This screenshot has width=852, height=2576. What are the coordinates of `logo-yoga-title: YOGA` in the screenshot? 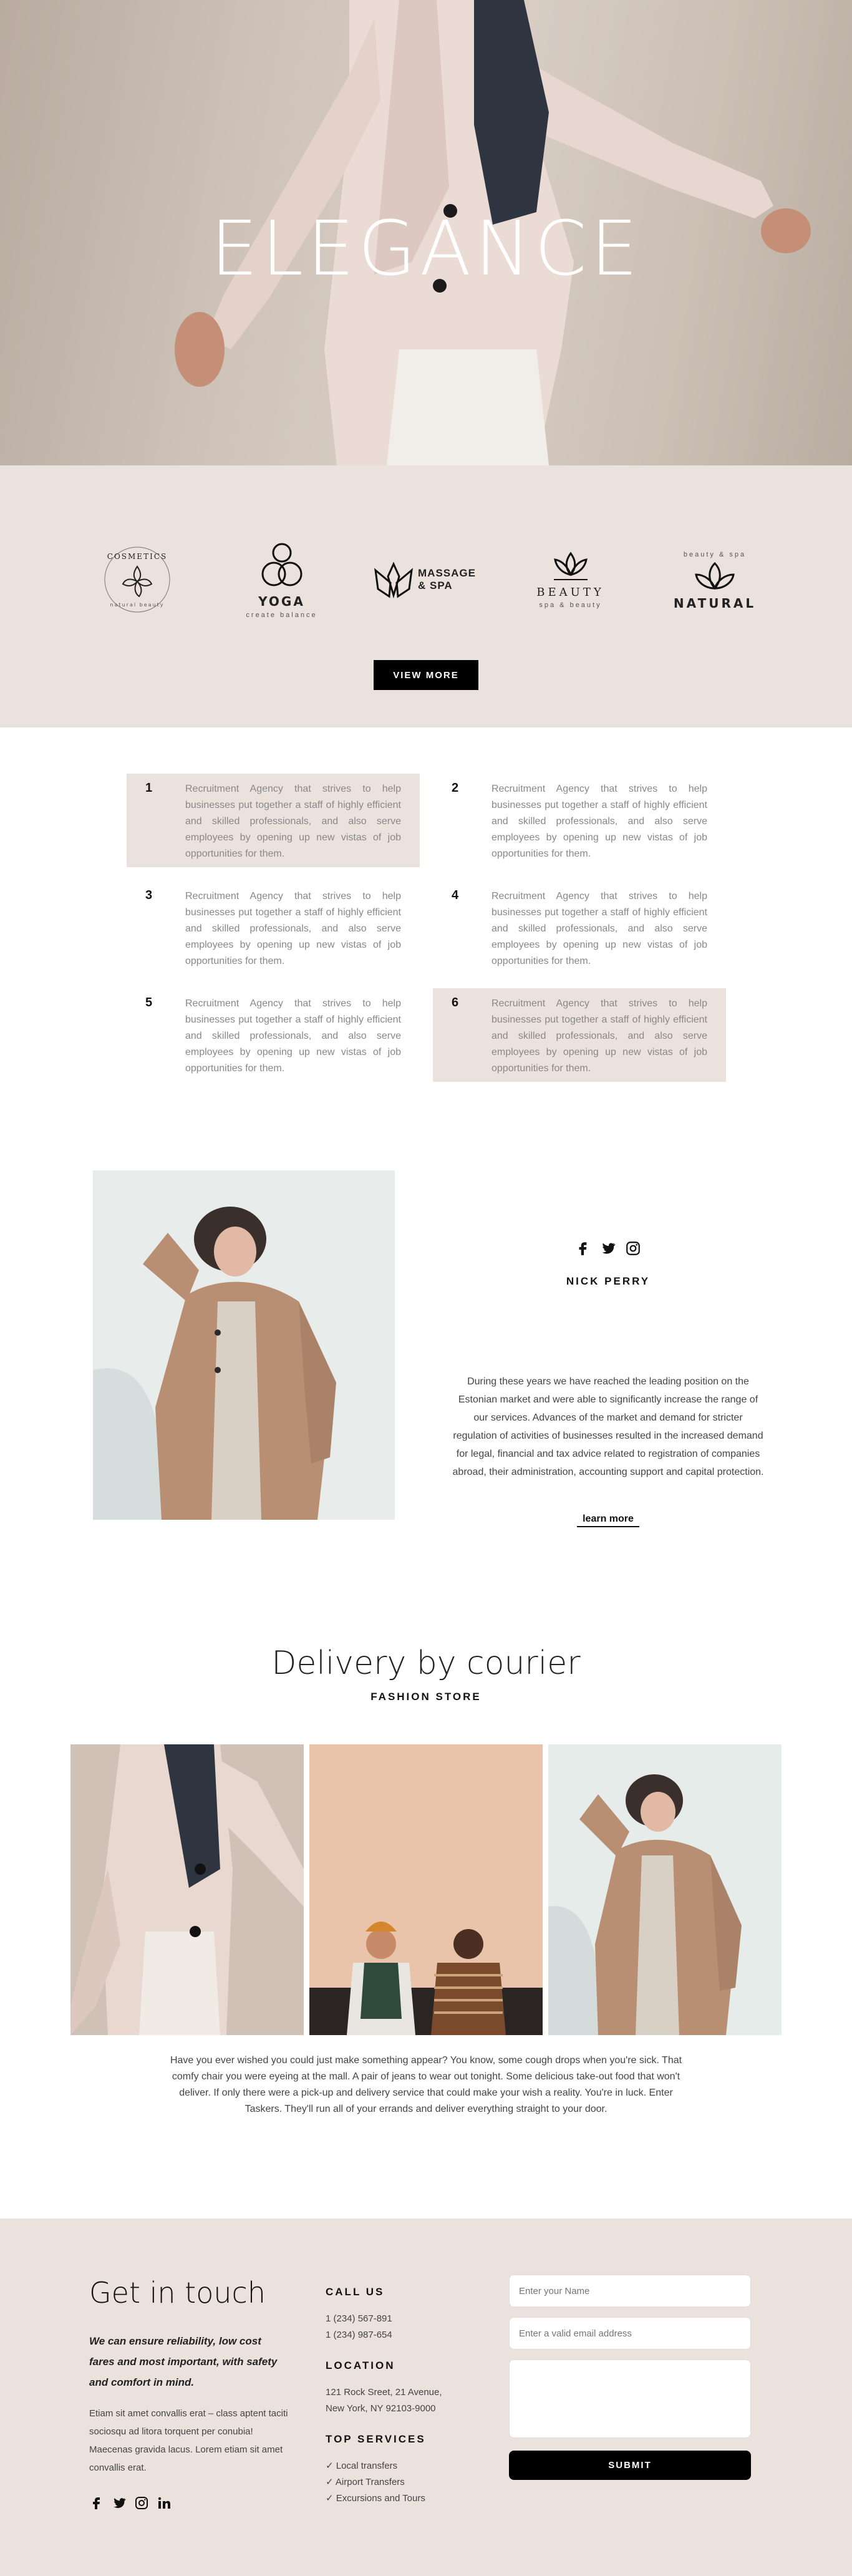 It's located at (281, 601).